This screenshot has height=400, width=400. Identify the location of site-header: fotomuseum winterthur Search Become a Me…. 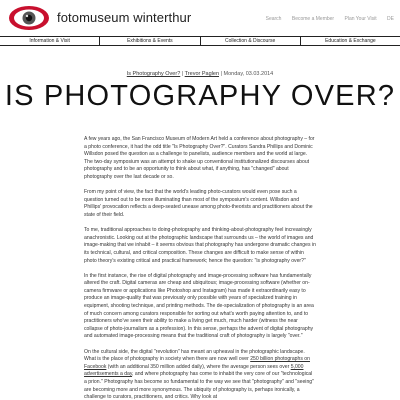
(200, 18).